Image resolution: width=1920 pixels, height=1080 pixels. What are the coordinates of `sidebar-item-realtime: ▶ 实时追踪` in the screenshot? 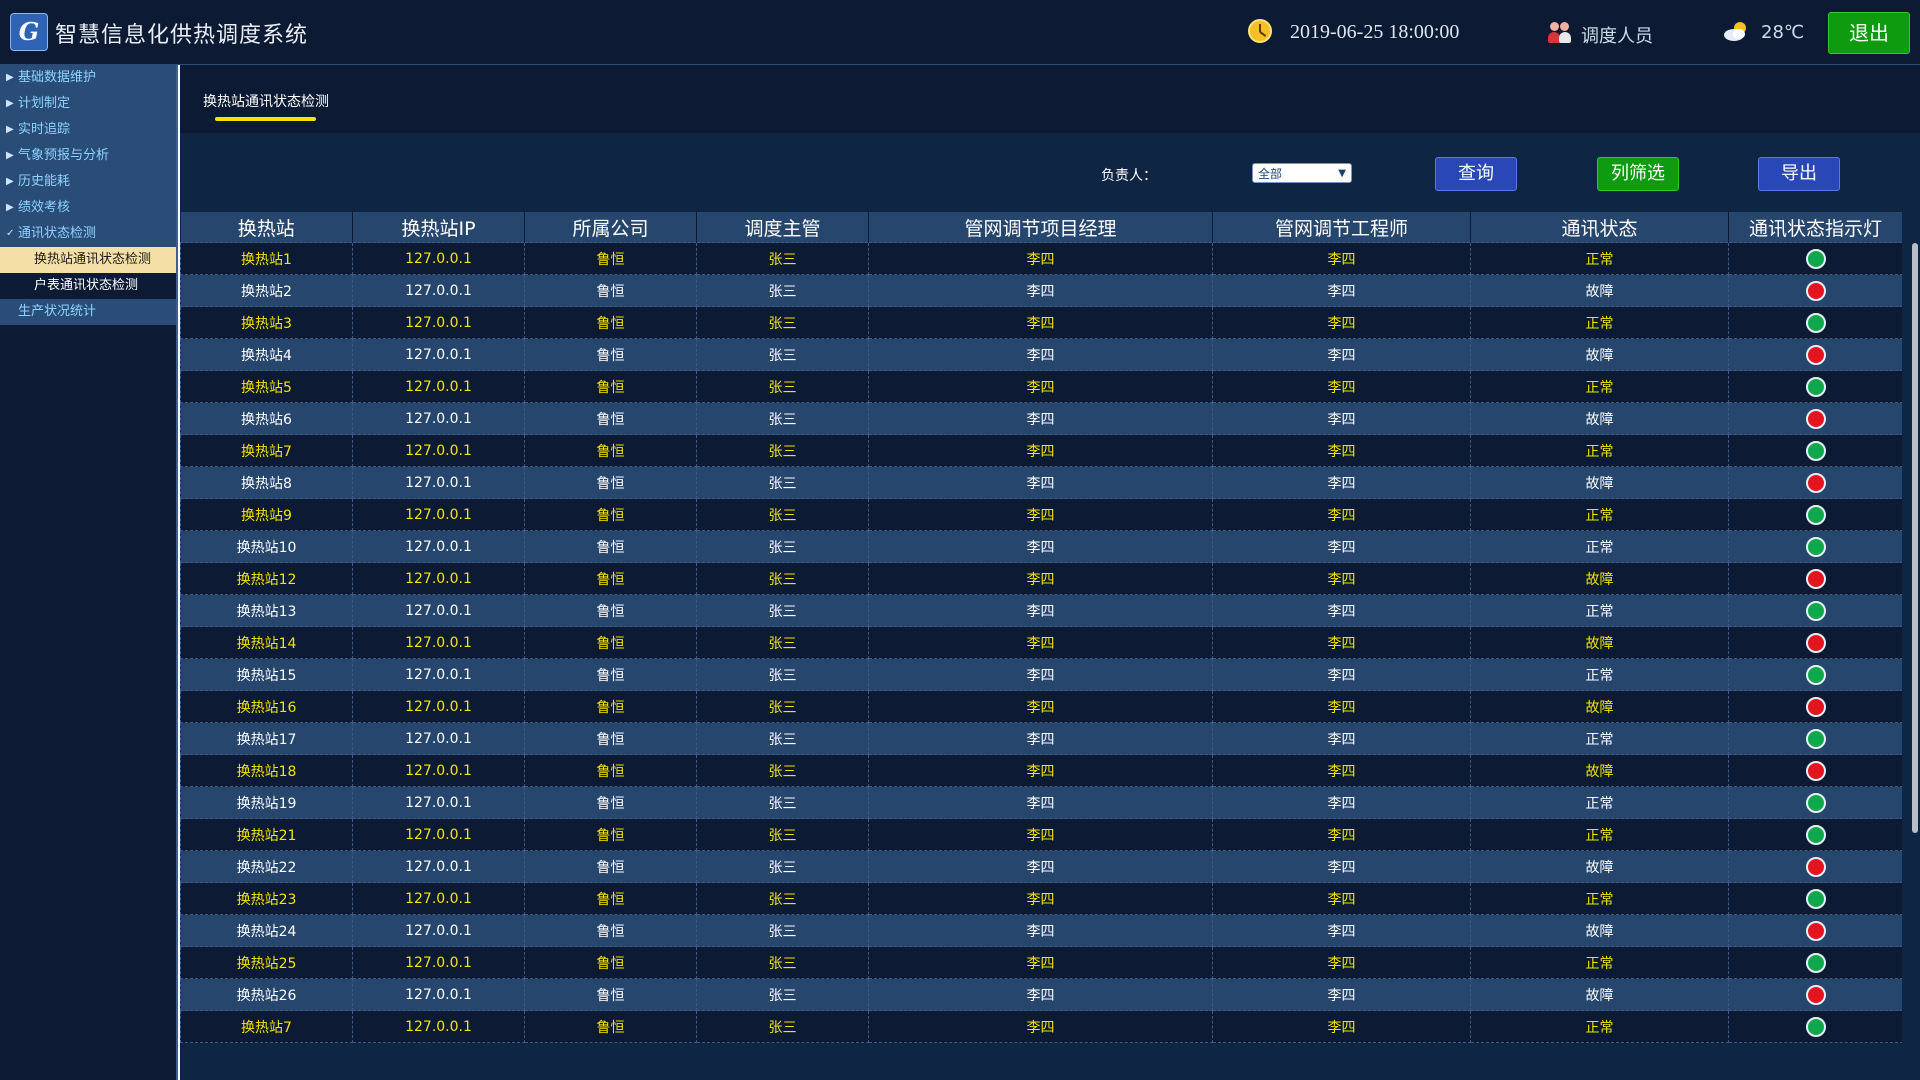 It's located at (88, 130).